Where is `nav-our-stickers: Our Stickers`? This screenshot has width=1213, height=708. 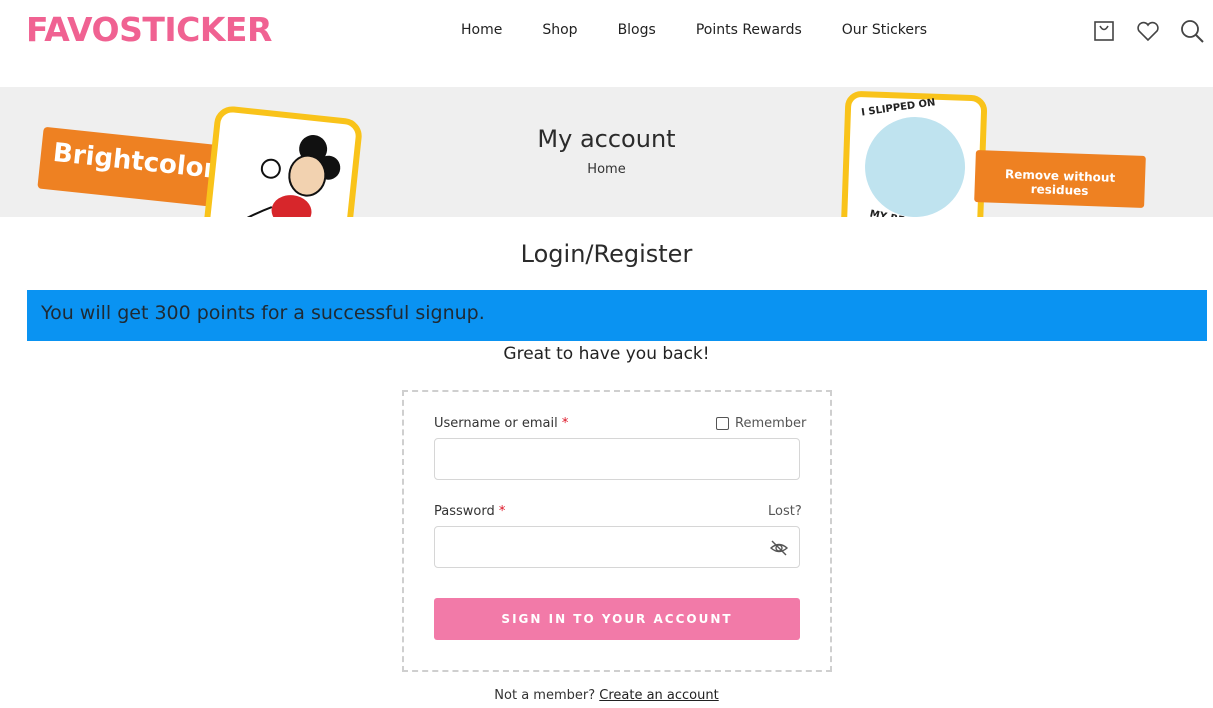
nav-our-stickers: Our Stickers is located at coordinates (884, 30).